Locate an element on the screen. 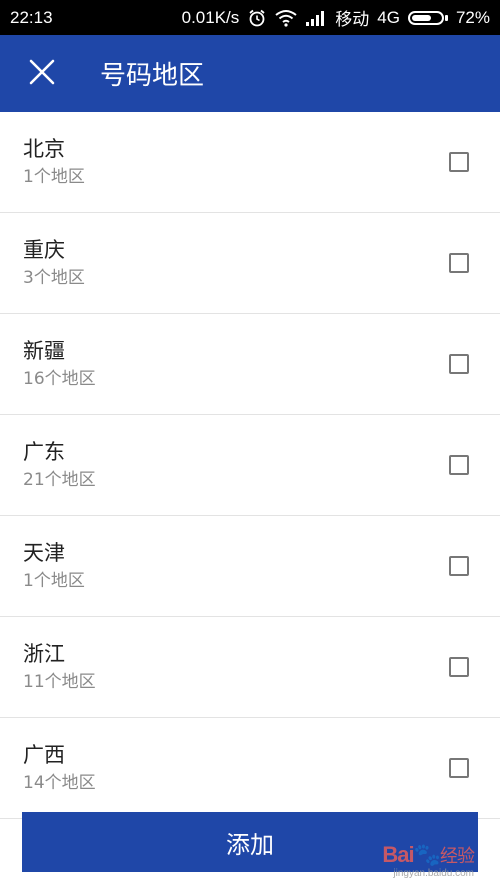 The image size is (500, 889). status-right: 0.01K/s 移动 4G 72% is located at coordinates (336, 17).